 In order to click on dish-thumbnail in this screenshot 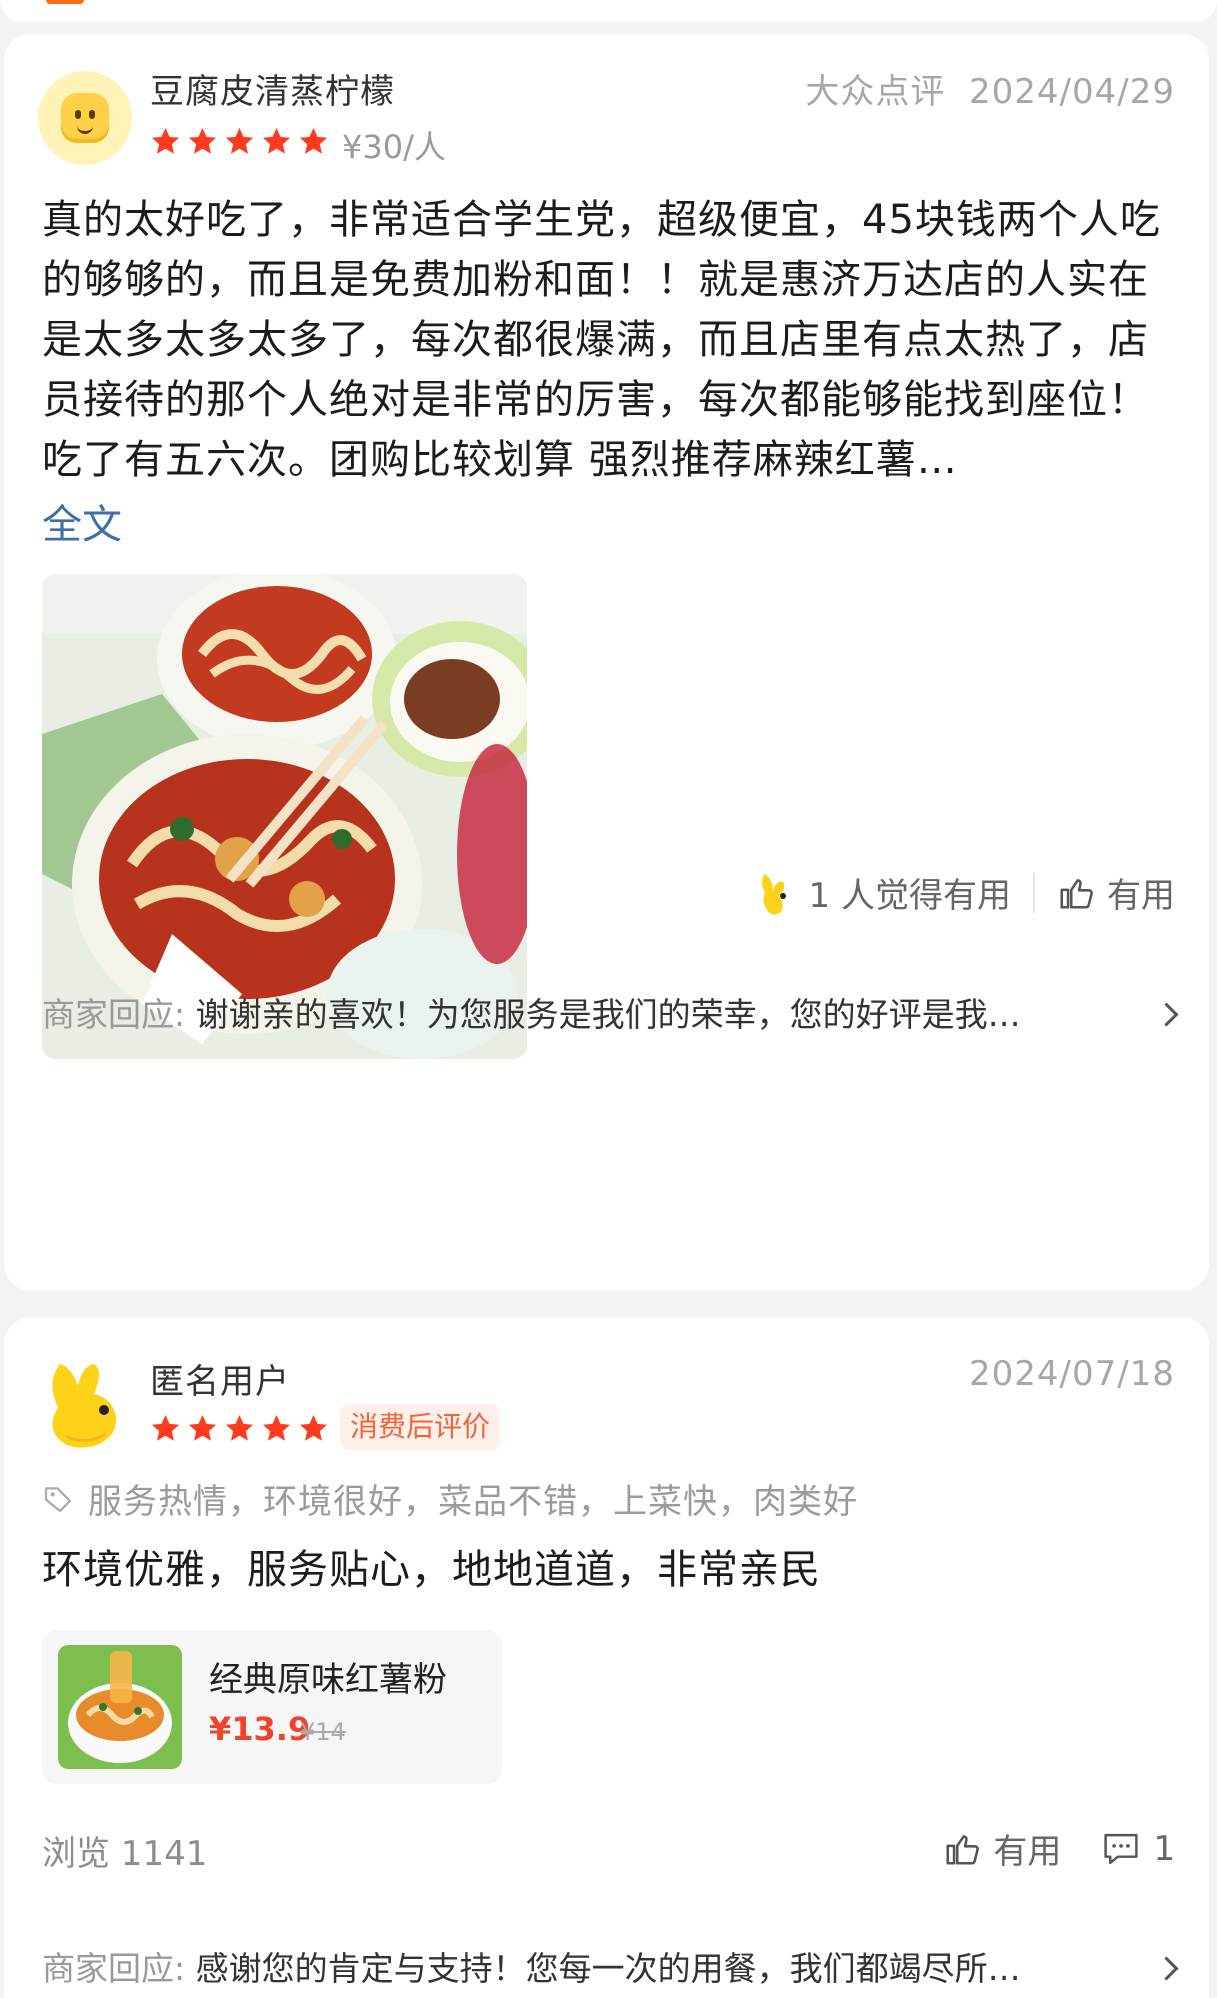, I will do `click(120, 1707)`.